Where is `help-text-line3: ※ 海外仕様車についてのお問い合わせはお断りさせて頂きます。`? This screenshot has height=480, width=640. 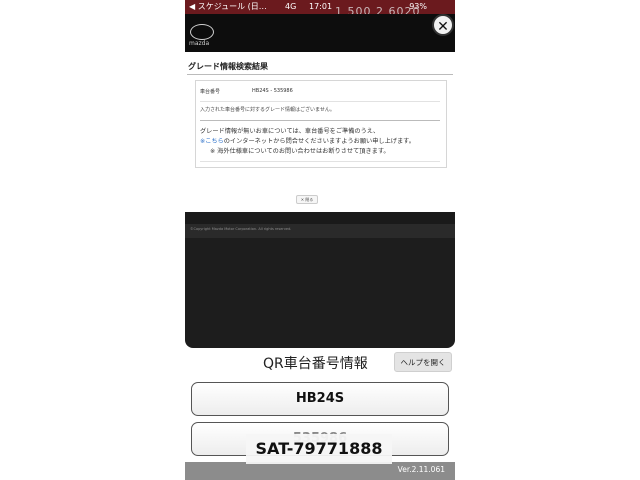 help-text-line3: ※ 海外仕様車についてのお問い合わせはお断りさせて頂きます。 is located at coordinates (300, 151).